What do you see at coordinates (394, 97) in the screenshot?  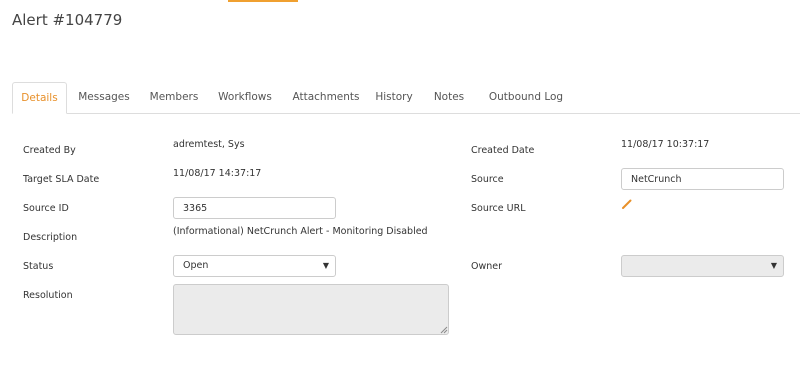 I see `tab-history: History` at bounding box center [394, 97].